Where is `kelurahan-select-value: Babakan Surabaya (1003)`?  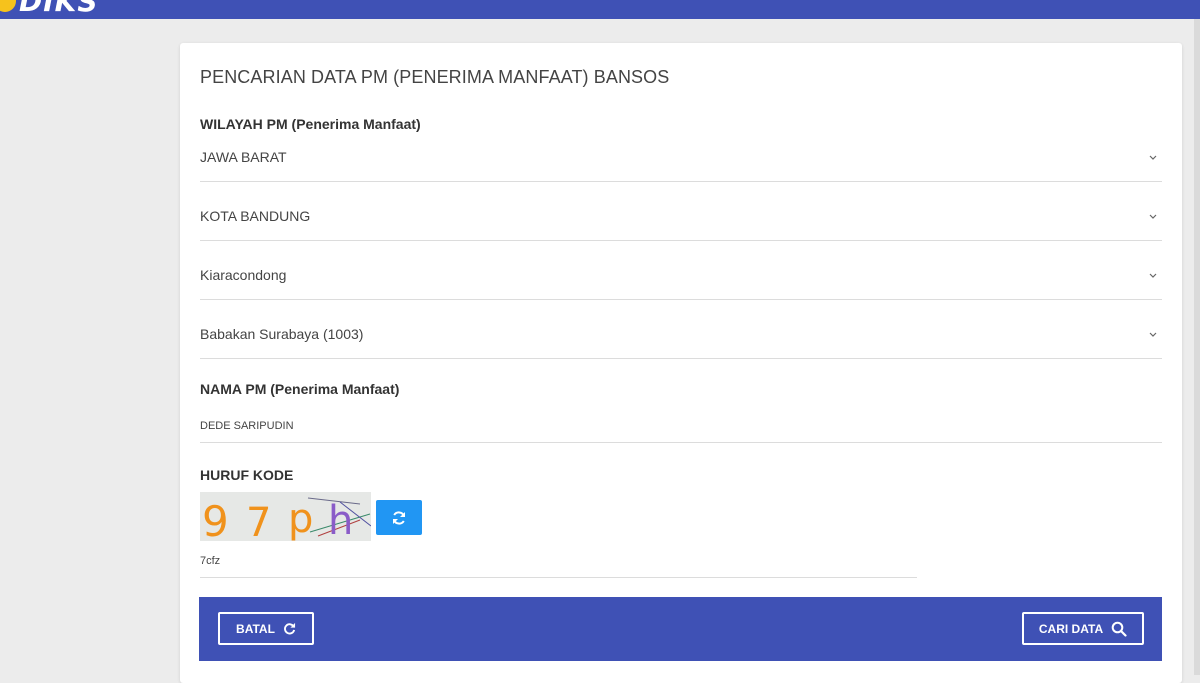
kelurahan-select-value: Babakan Surabaya (1003) is located at coordinates (282, 334).